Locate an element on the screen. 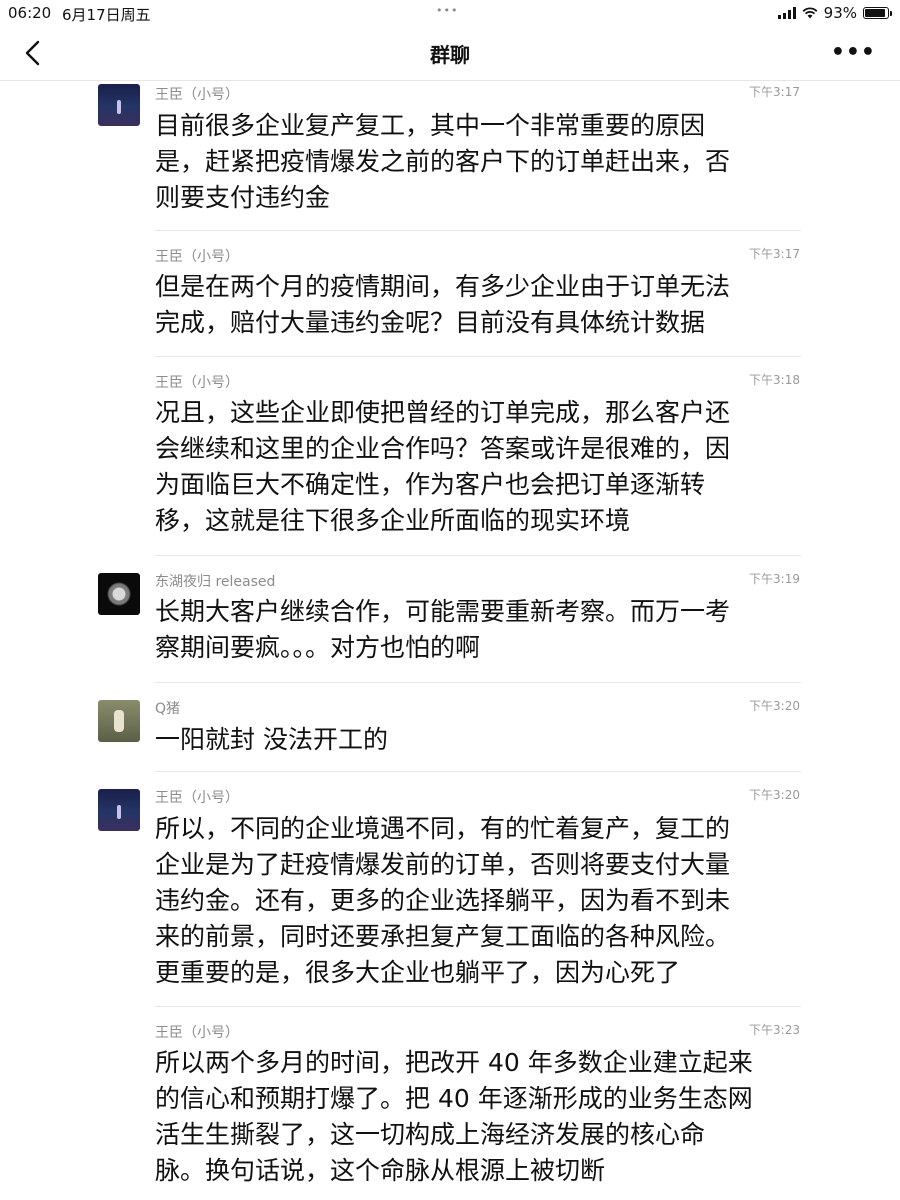 Image resolution: width=900 pixels, height=1200 pixels. status-bar: 06:20 6月17日周五 ••• 93% is located at coordinates (450, 13).